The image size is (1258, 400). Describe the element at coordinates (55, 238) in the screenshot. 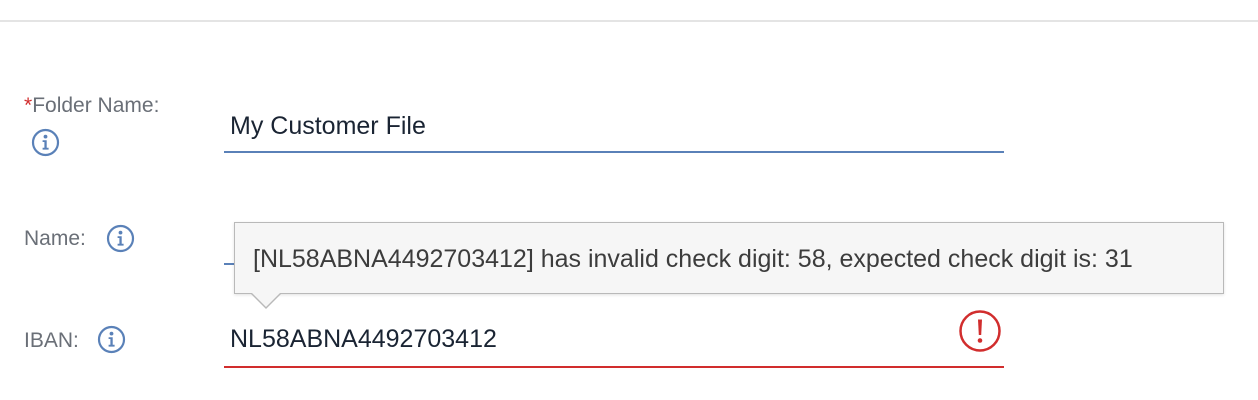

I see `name-label: Name:` at that location.